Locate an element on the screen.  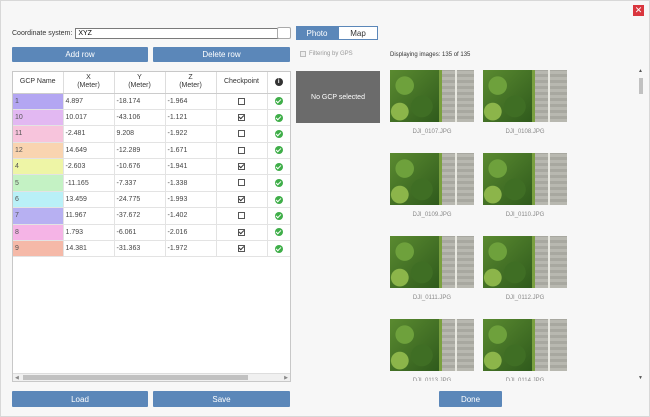
table-row: 7 11.967 -37.672 -1.402 is located at coordinates (151, 216).